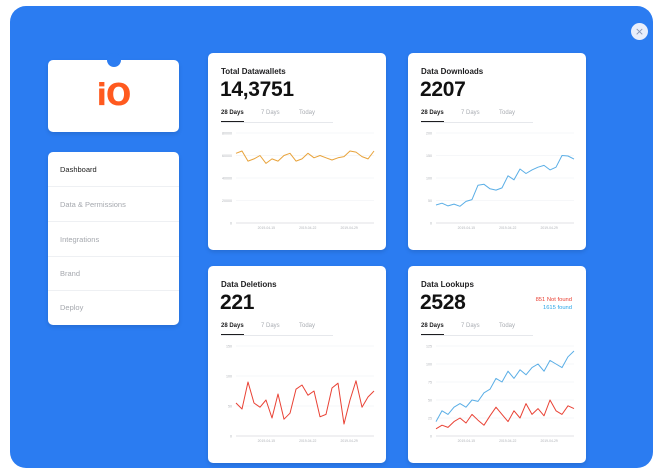  Describe the element at coordinates (114, 60) in the screenshot. I see `logo-notch` at that location.